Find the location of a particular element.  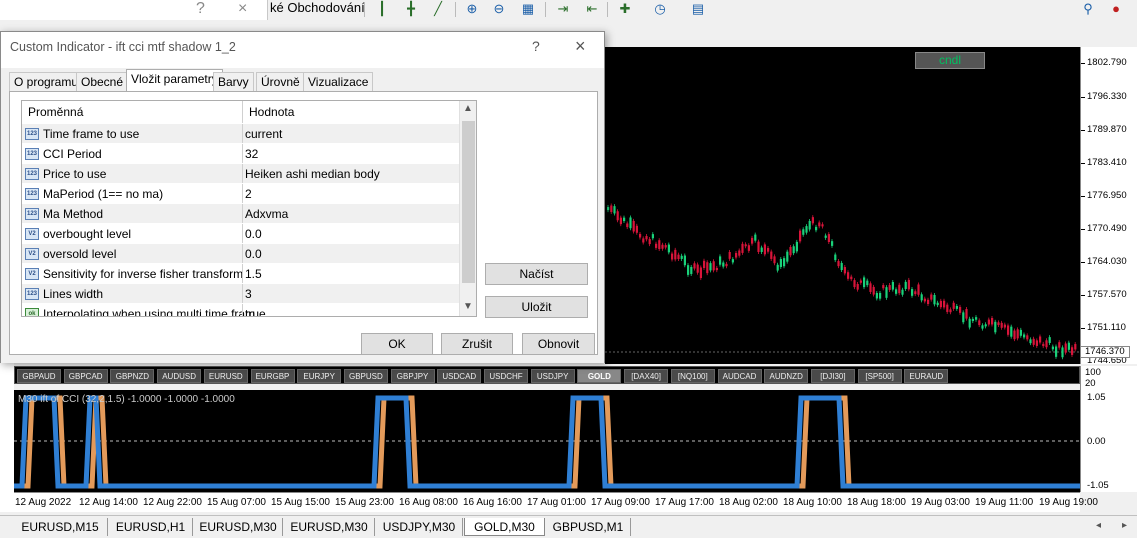

chart-tab: EURUSD,M15 is located at coordinates (60, 527).